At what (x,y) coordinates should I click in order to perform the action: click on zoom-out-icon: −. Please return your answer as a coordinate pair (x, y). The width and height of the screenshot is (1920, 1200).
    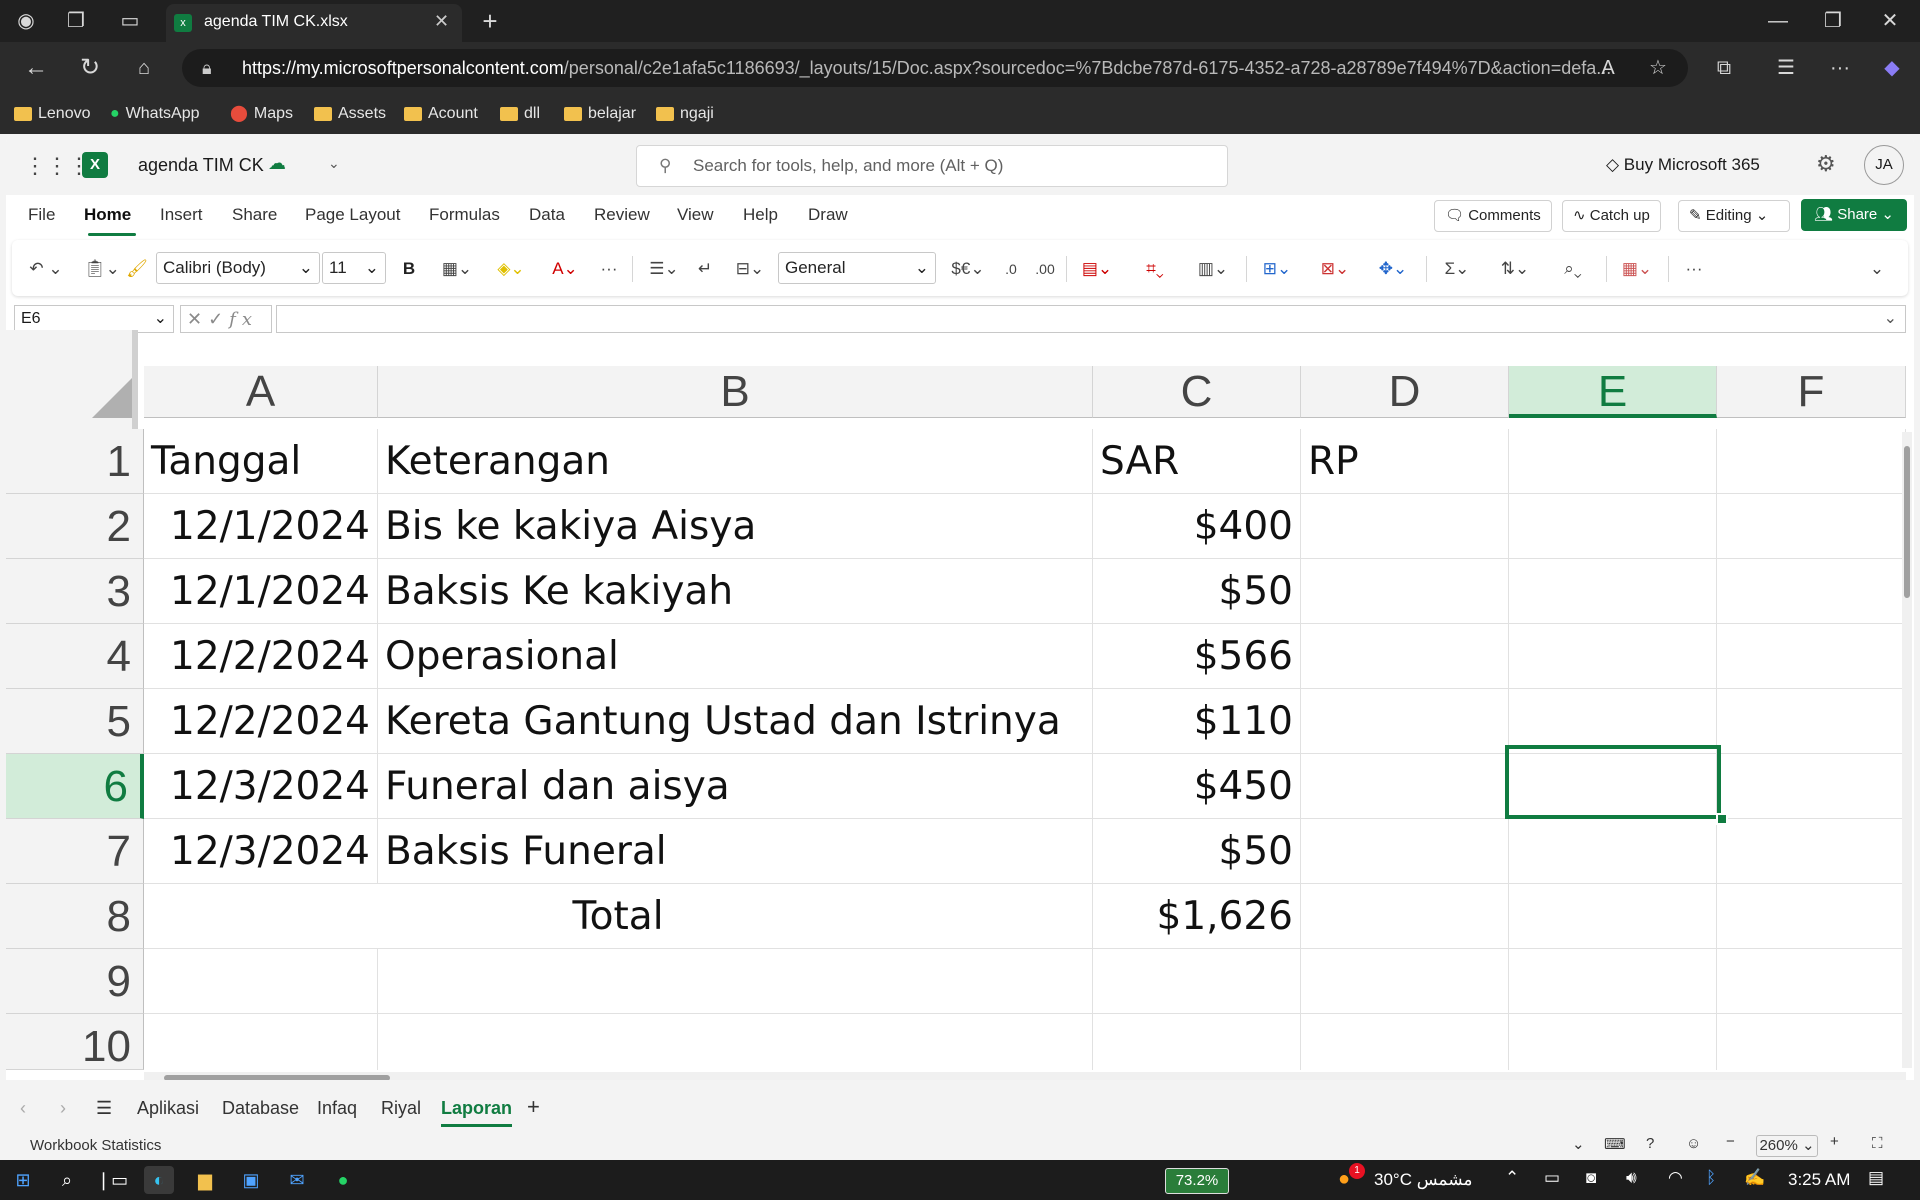
    Looking at the image, I should click on (1730, 1141).